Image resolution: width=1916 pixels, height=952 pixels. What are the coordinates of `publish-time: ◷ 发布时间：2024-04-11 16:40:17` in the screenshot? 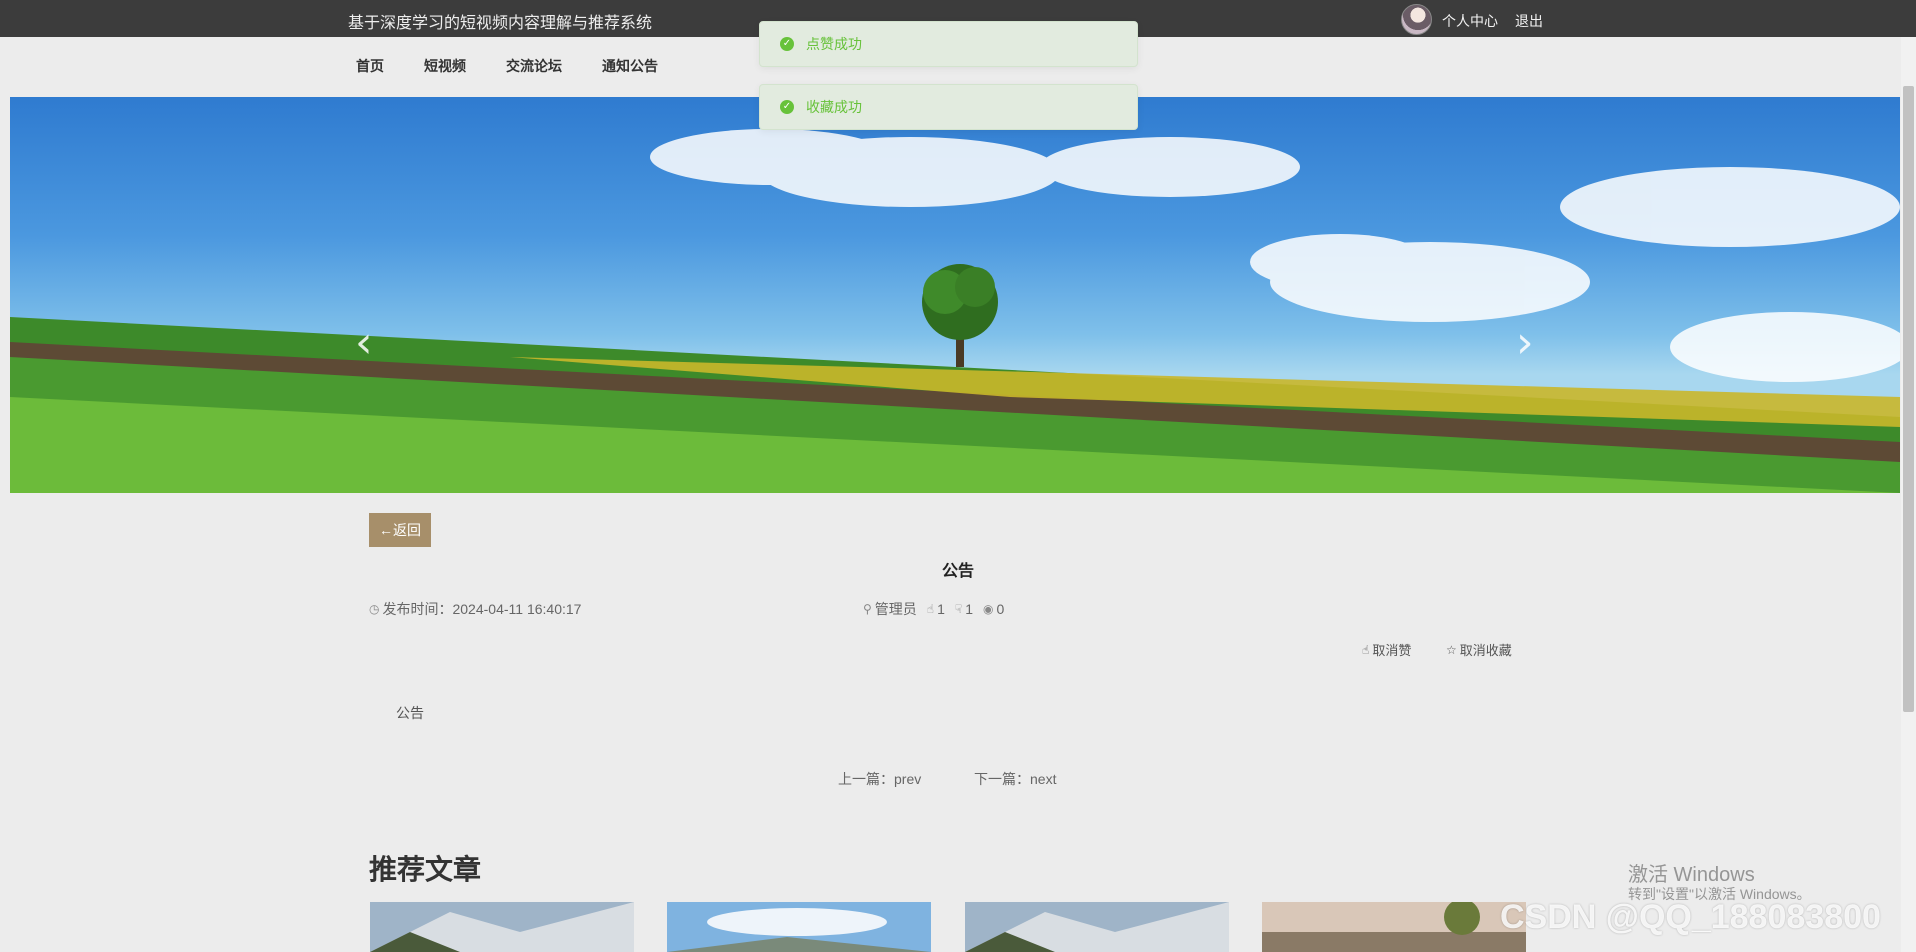 It's located at (475, 609).